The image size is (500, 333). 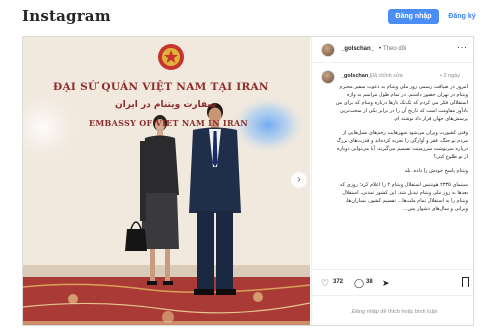 What do you see at coordinates (413, 16) in the screenshot?
I see `login-button: Đăng nhập` at bounding box center [413, 16].